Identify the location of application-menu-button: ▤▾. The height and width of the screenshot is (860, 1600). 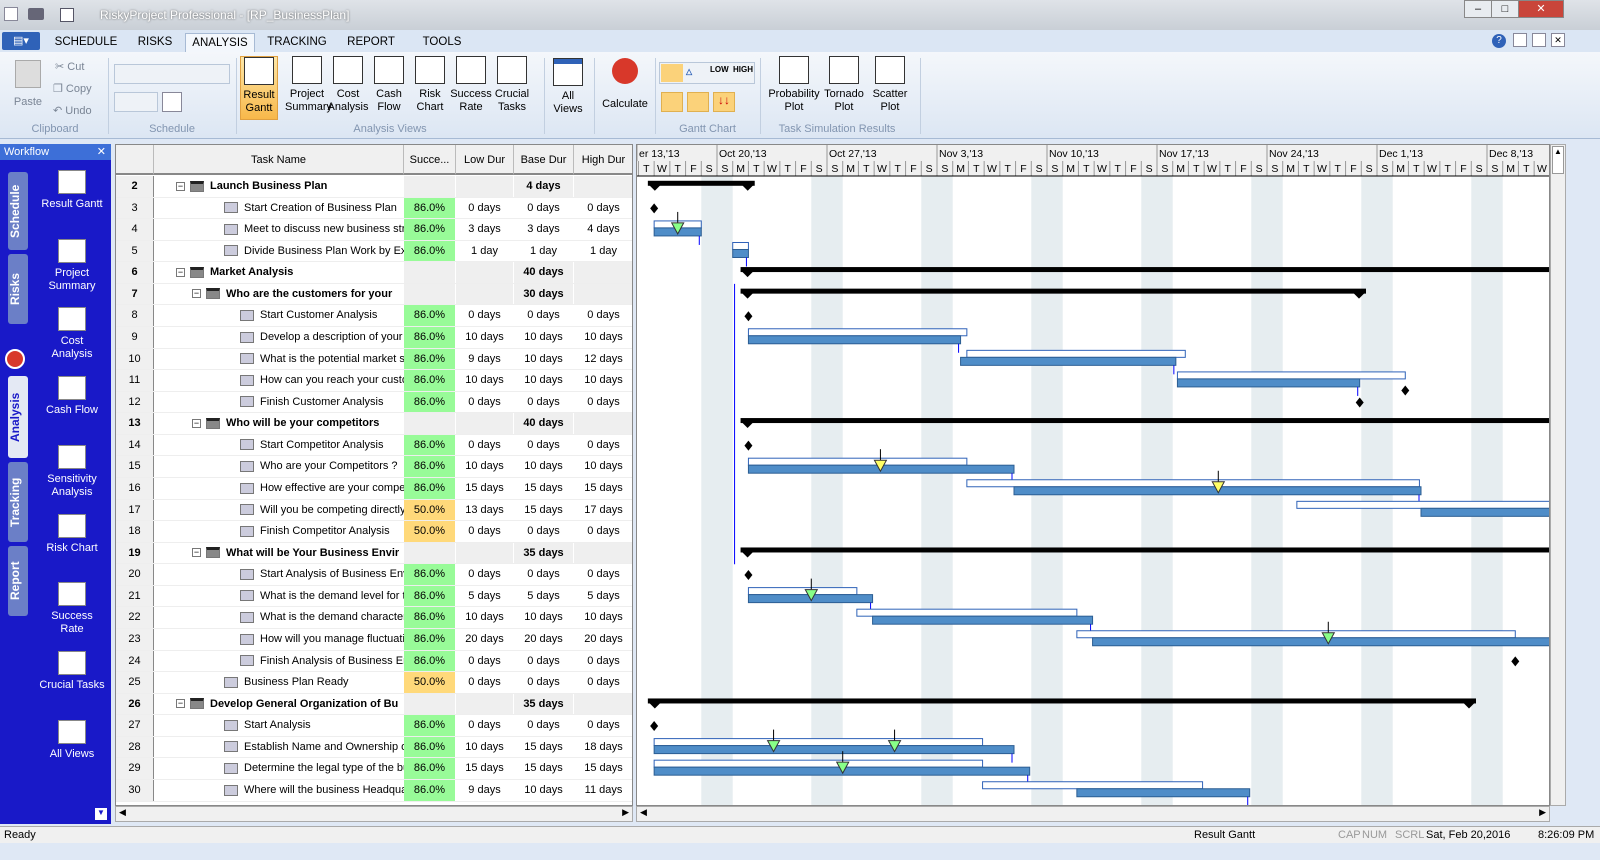
(21, 41).